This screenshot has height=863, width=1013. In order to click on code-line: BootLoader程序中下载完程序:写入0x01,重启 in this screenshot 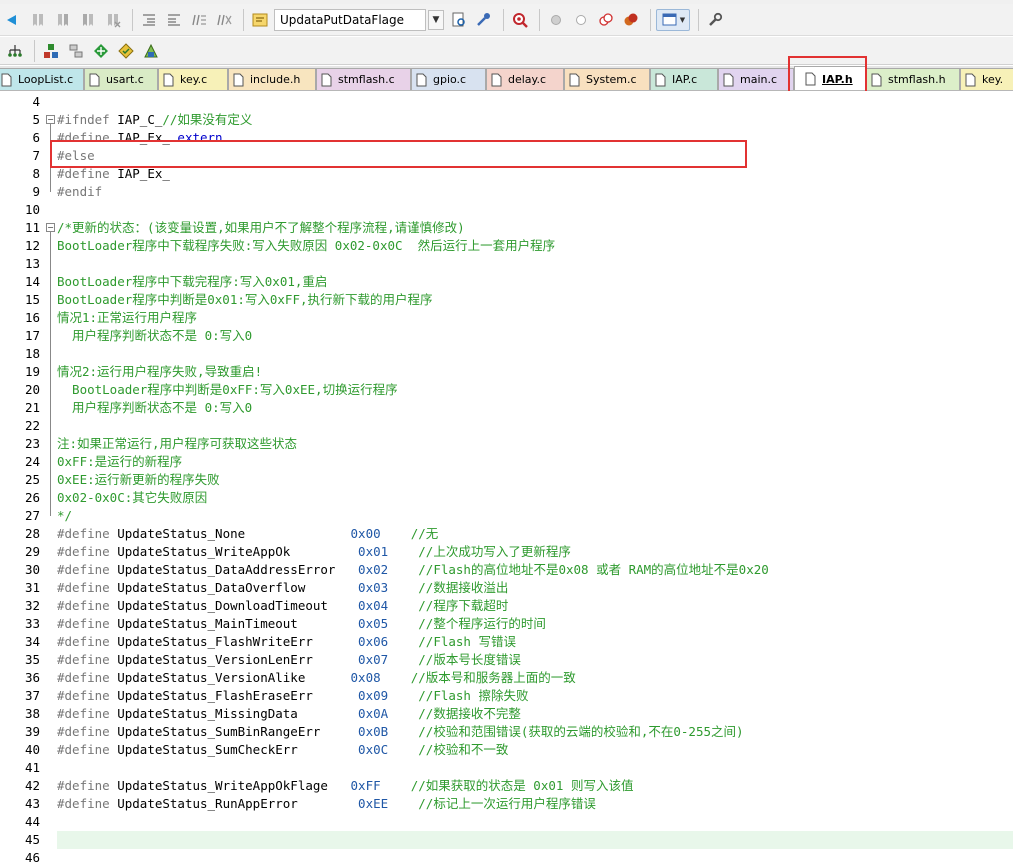, I will do `click(192, 282)`.